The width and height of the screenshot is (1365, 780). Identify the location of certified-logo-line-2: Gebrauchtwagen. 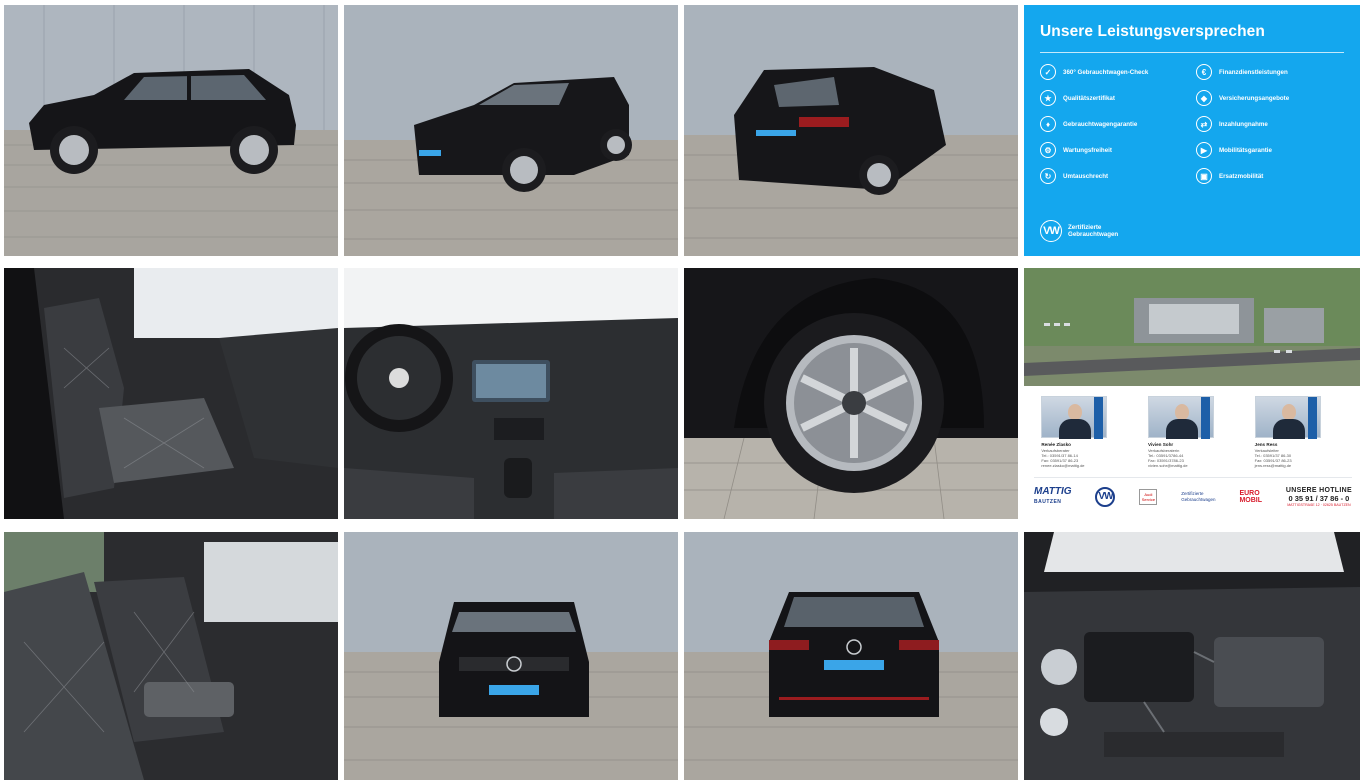
(1198, 499).